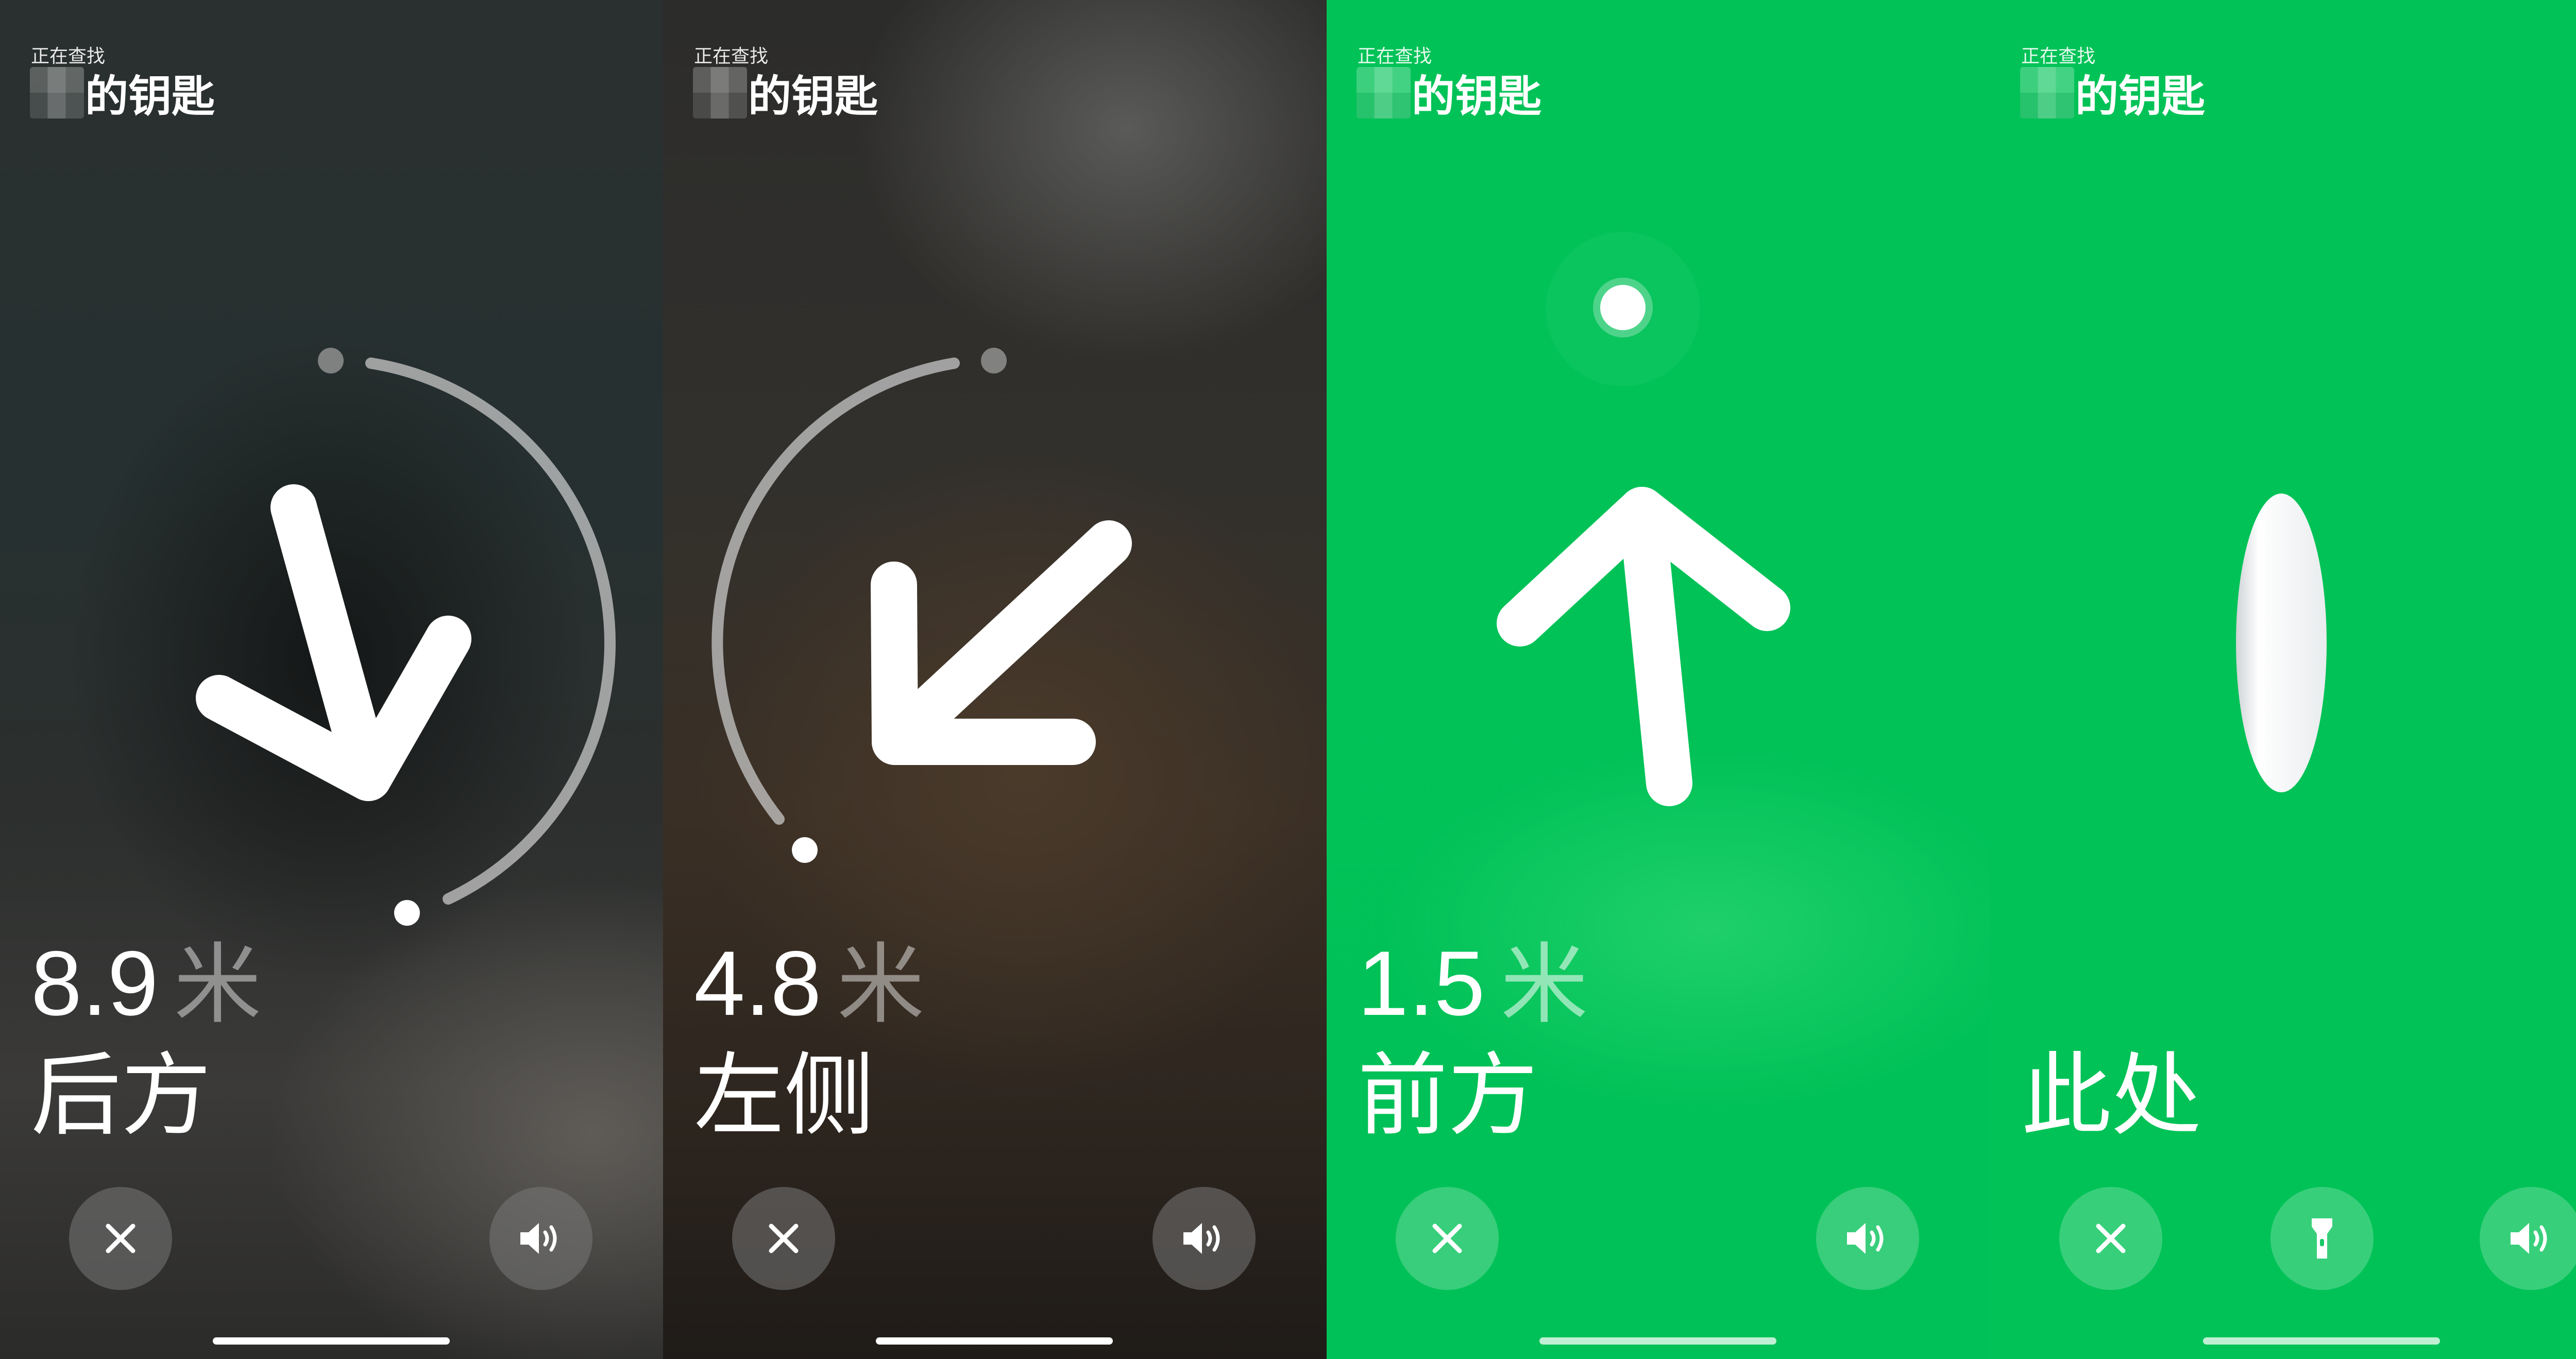 The width and height of the screenshot is (2576, 1359). I want to click on distance-readout: 8.9 米, so click(146, 983).